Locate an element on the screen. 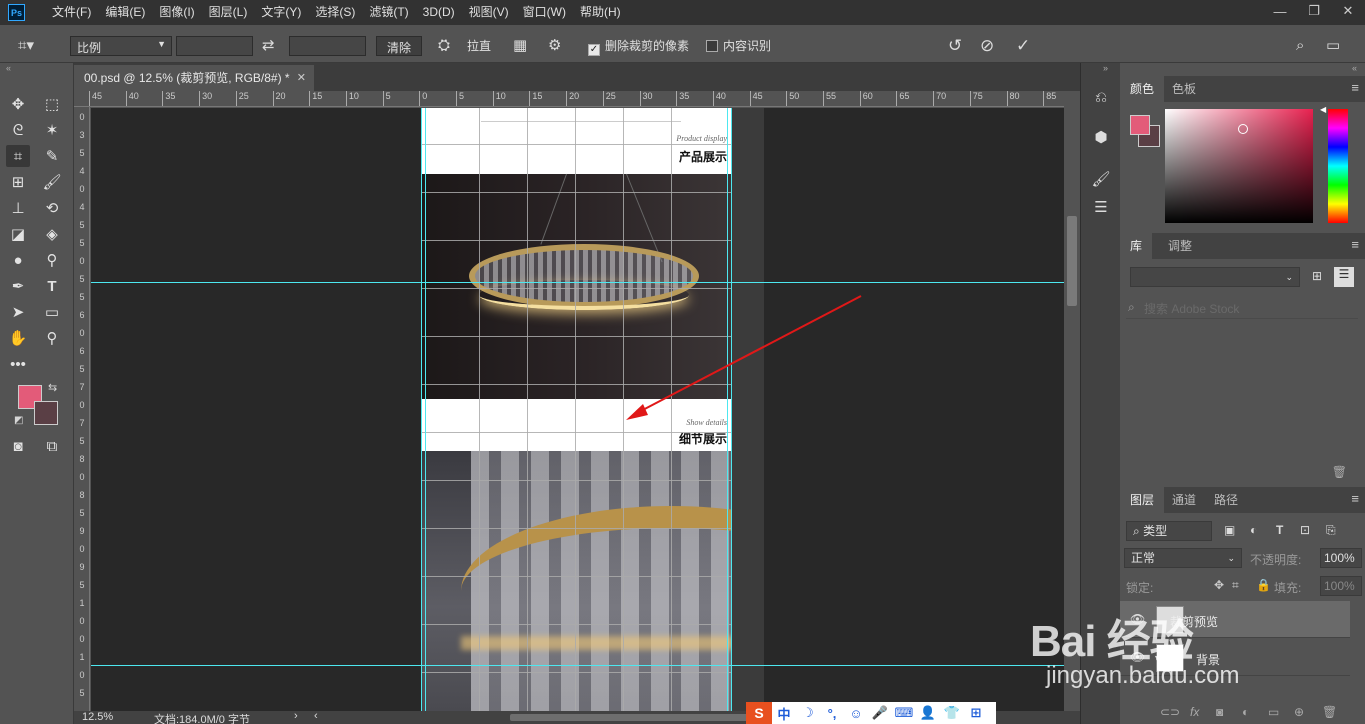 This screenshot has height=724, width=1365. group-folder-icon: ▭ is located at coordinates (1273, 712).